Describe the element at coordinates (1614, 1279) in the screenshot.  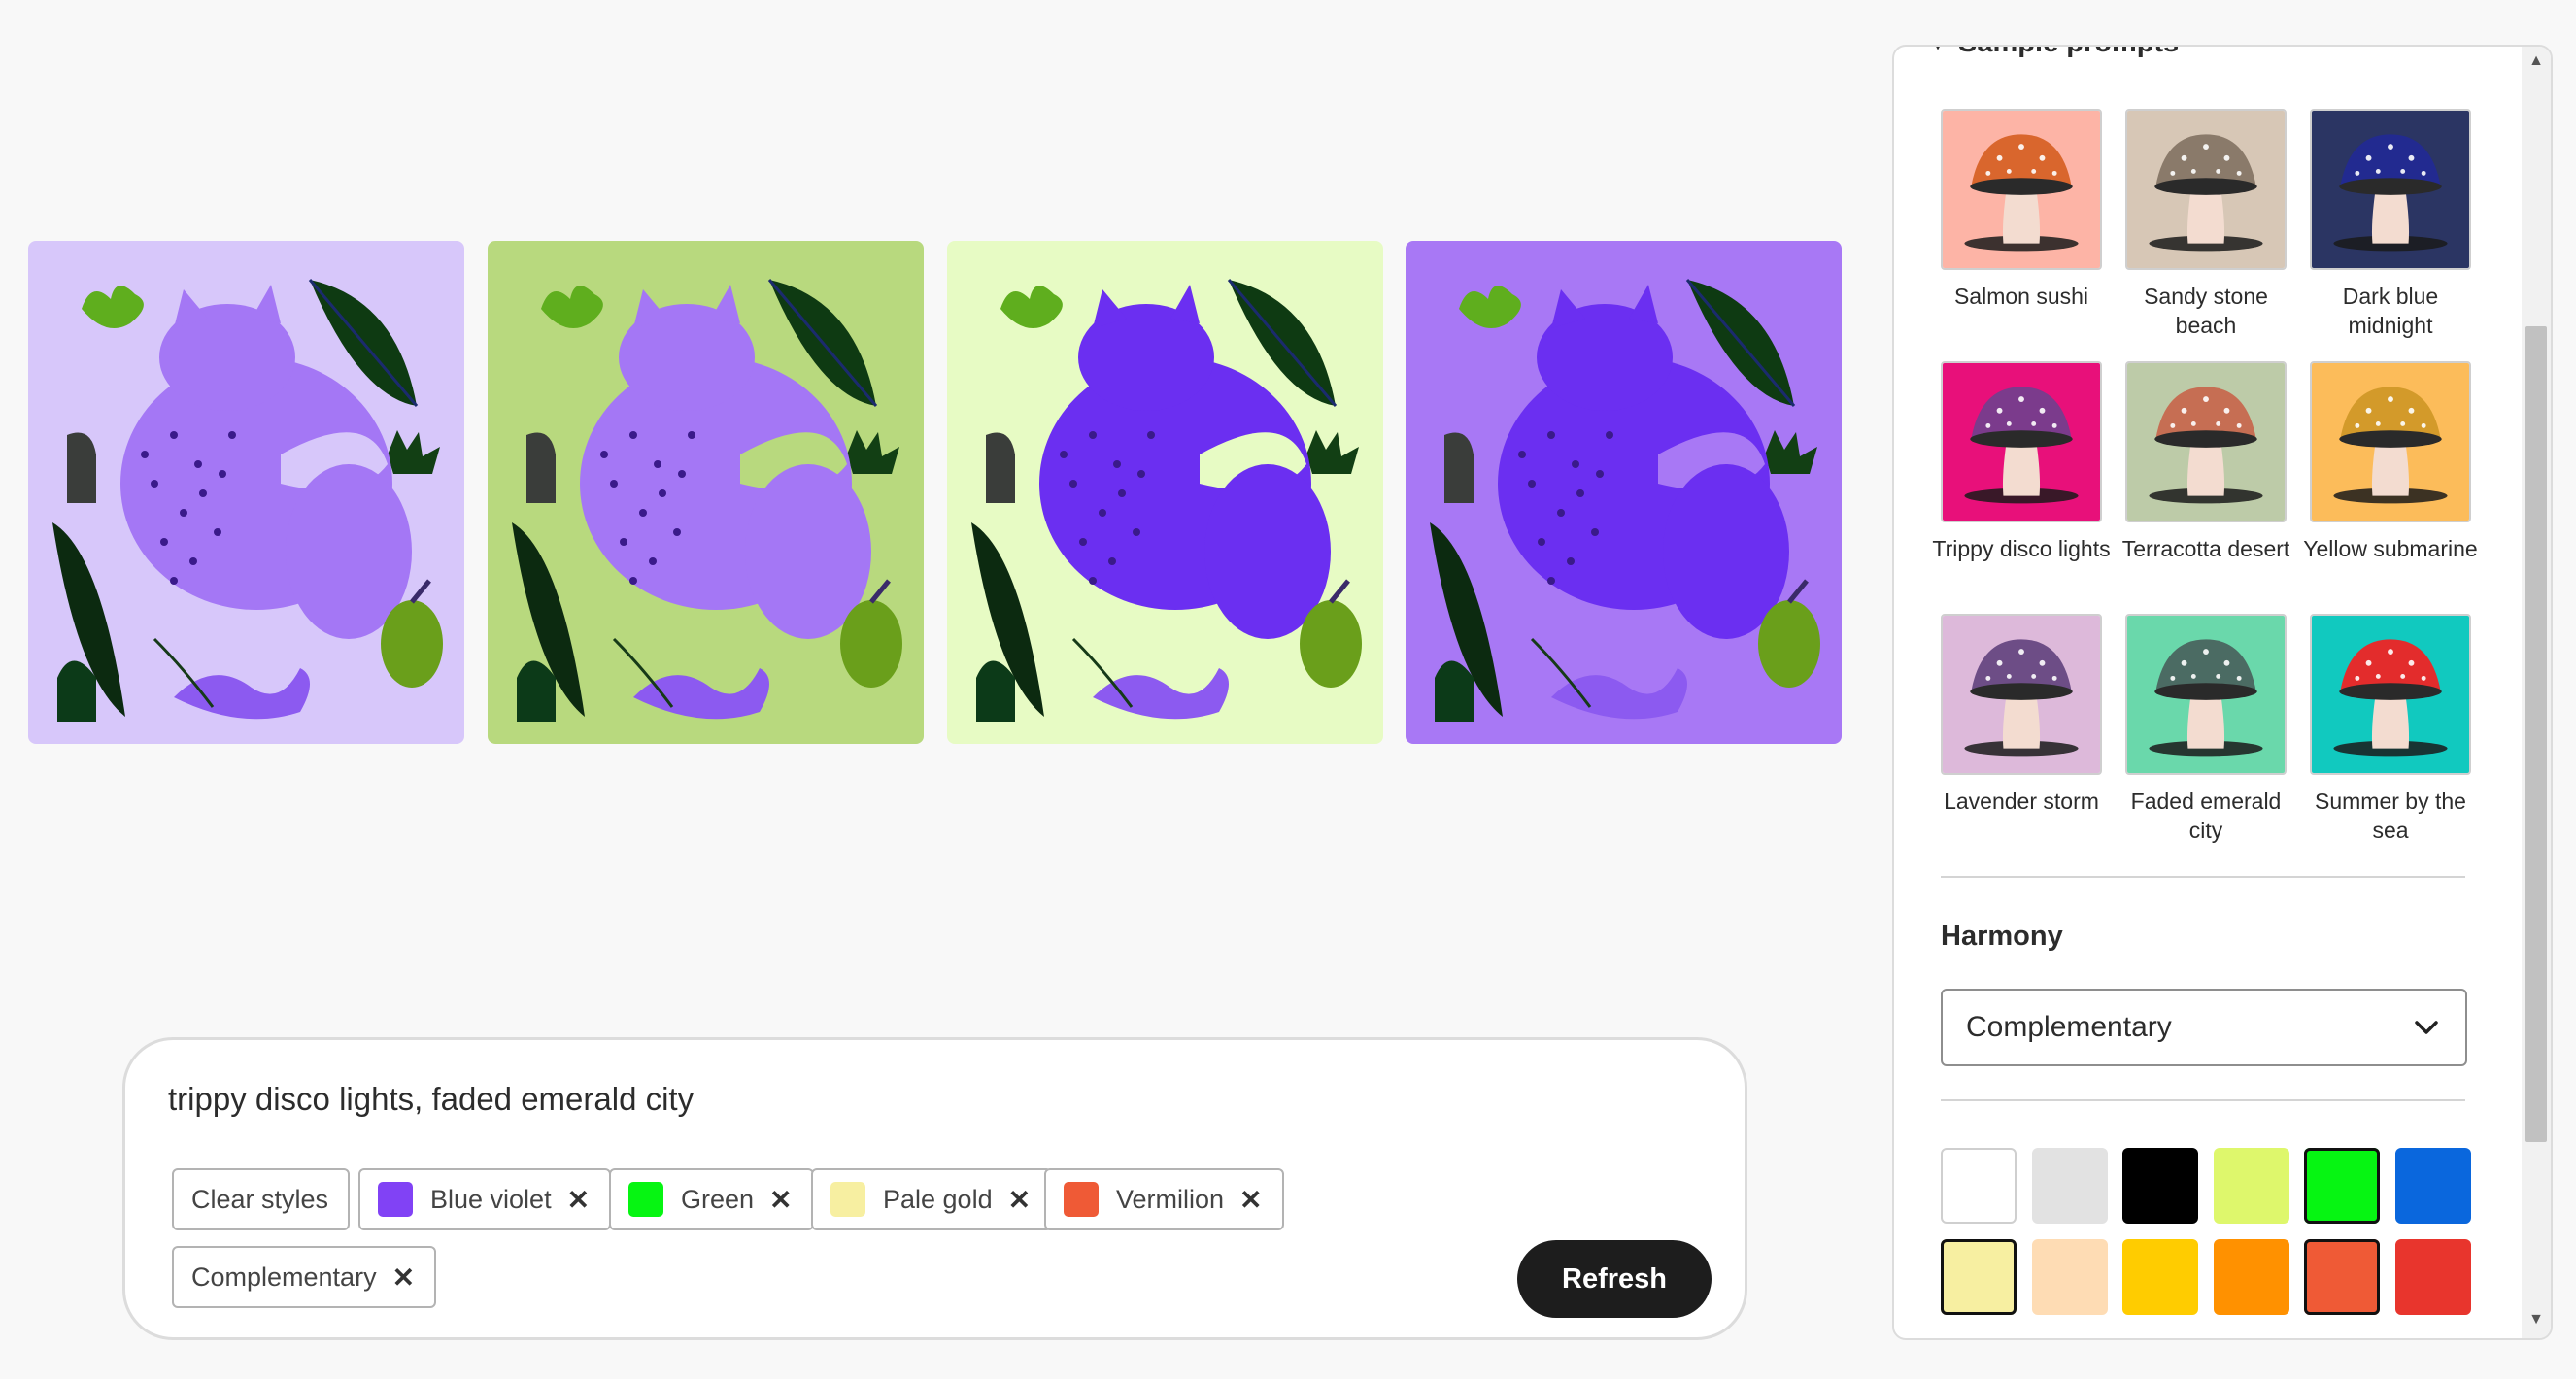
I see `refresh-button: Refresh` at that location.